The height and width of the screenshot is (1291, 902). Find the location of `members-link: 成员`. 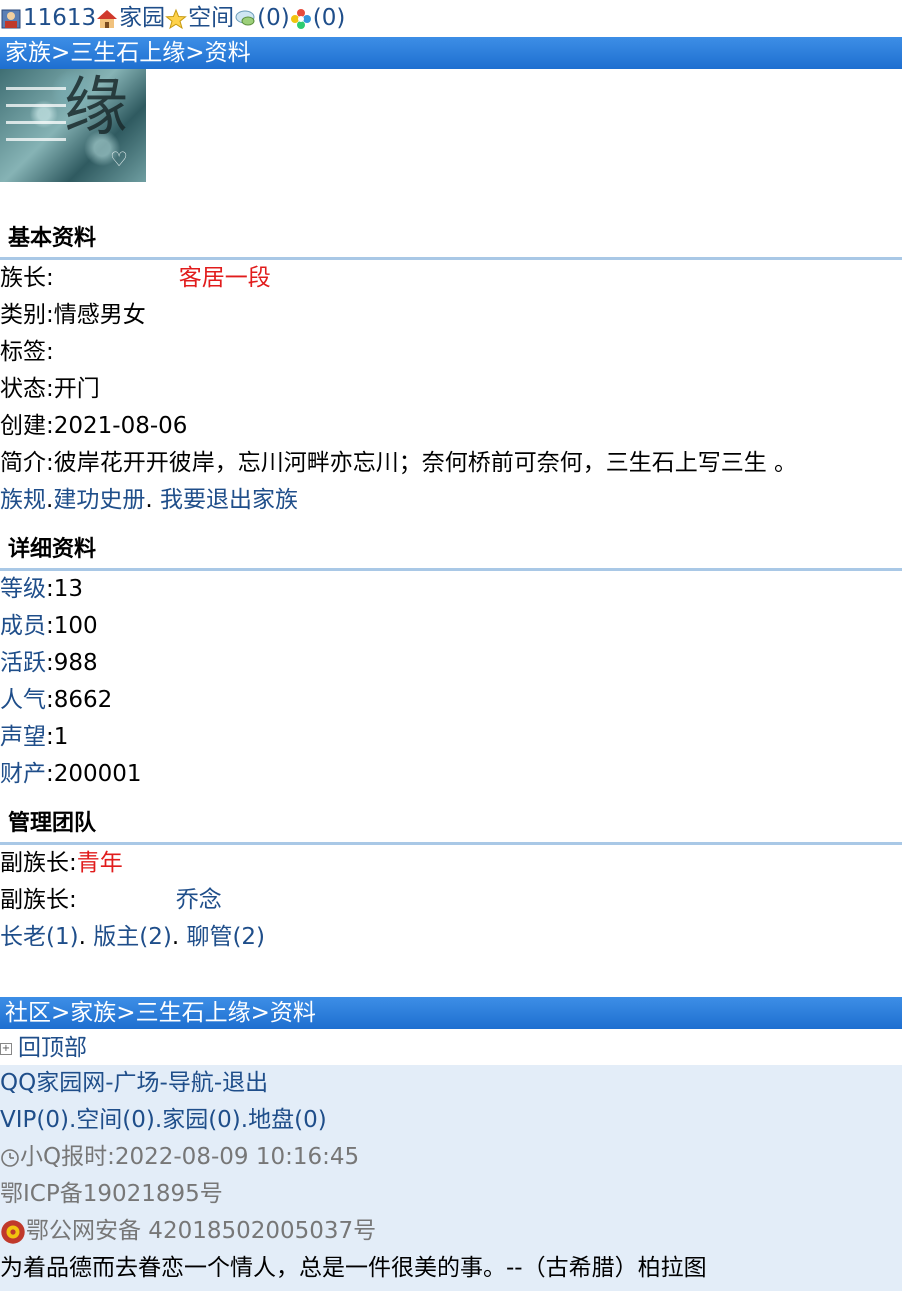

members-link: 成员 is located at coordinates (23, 626).